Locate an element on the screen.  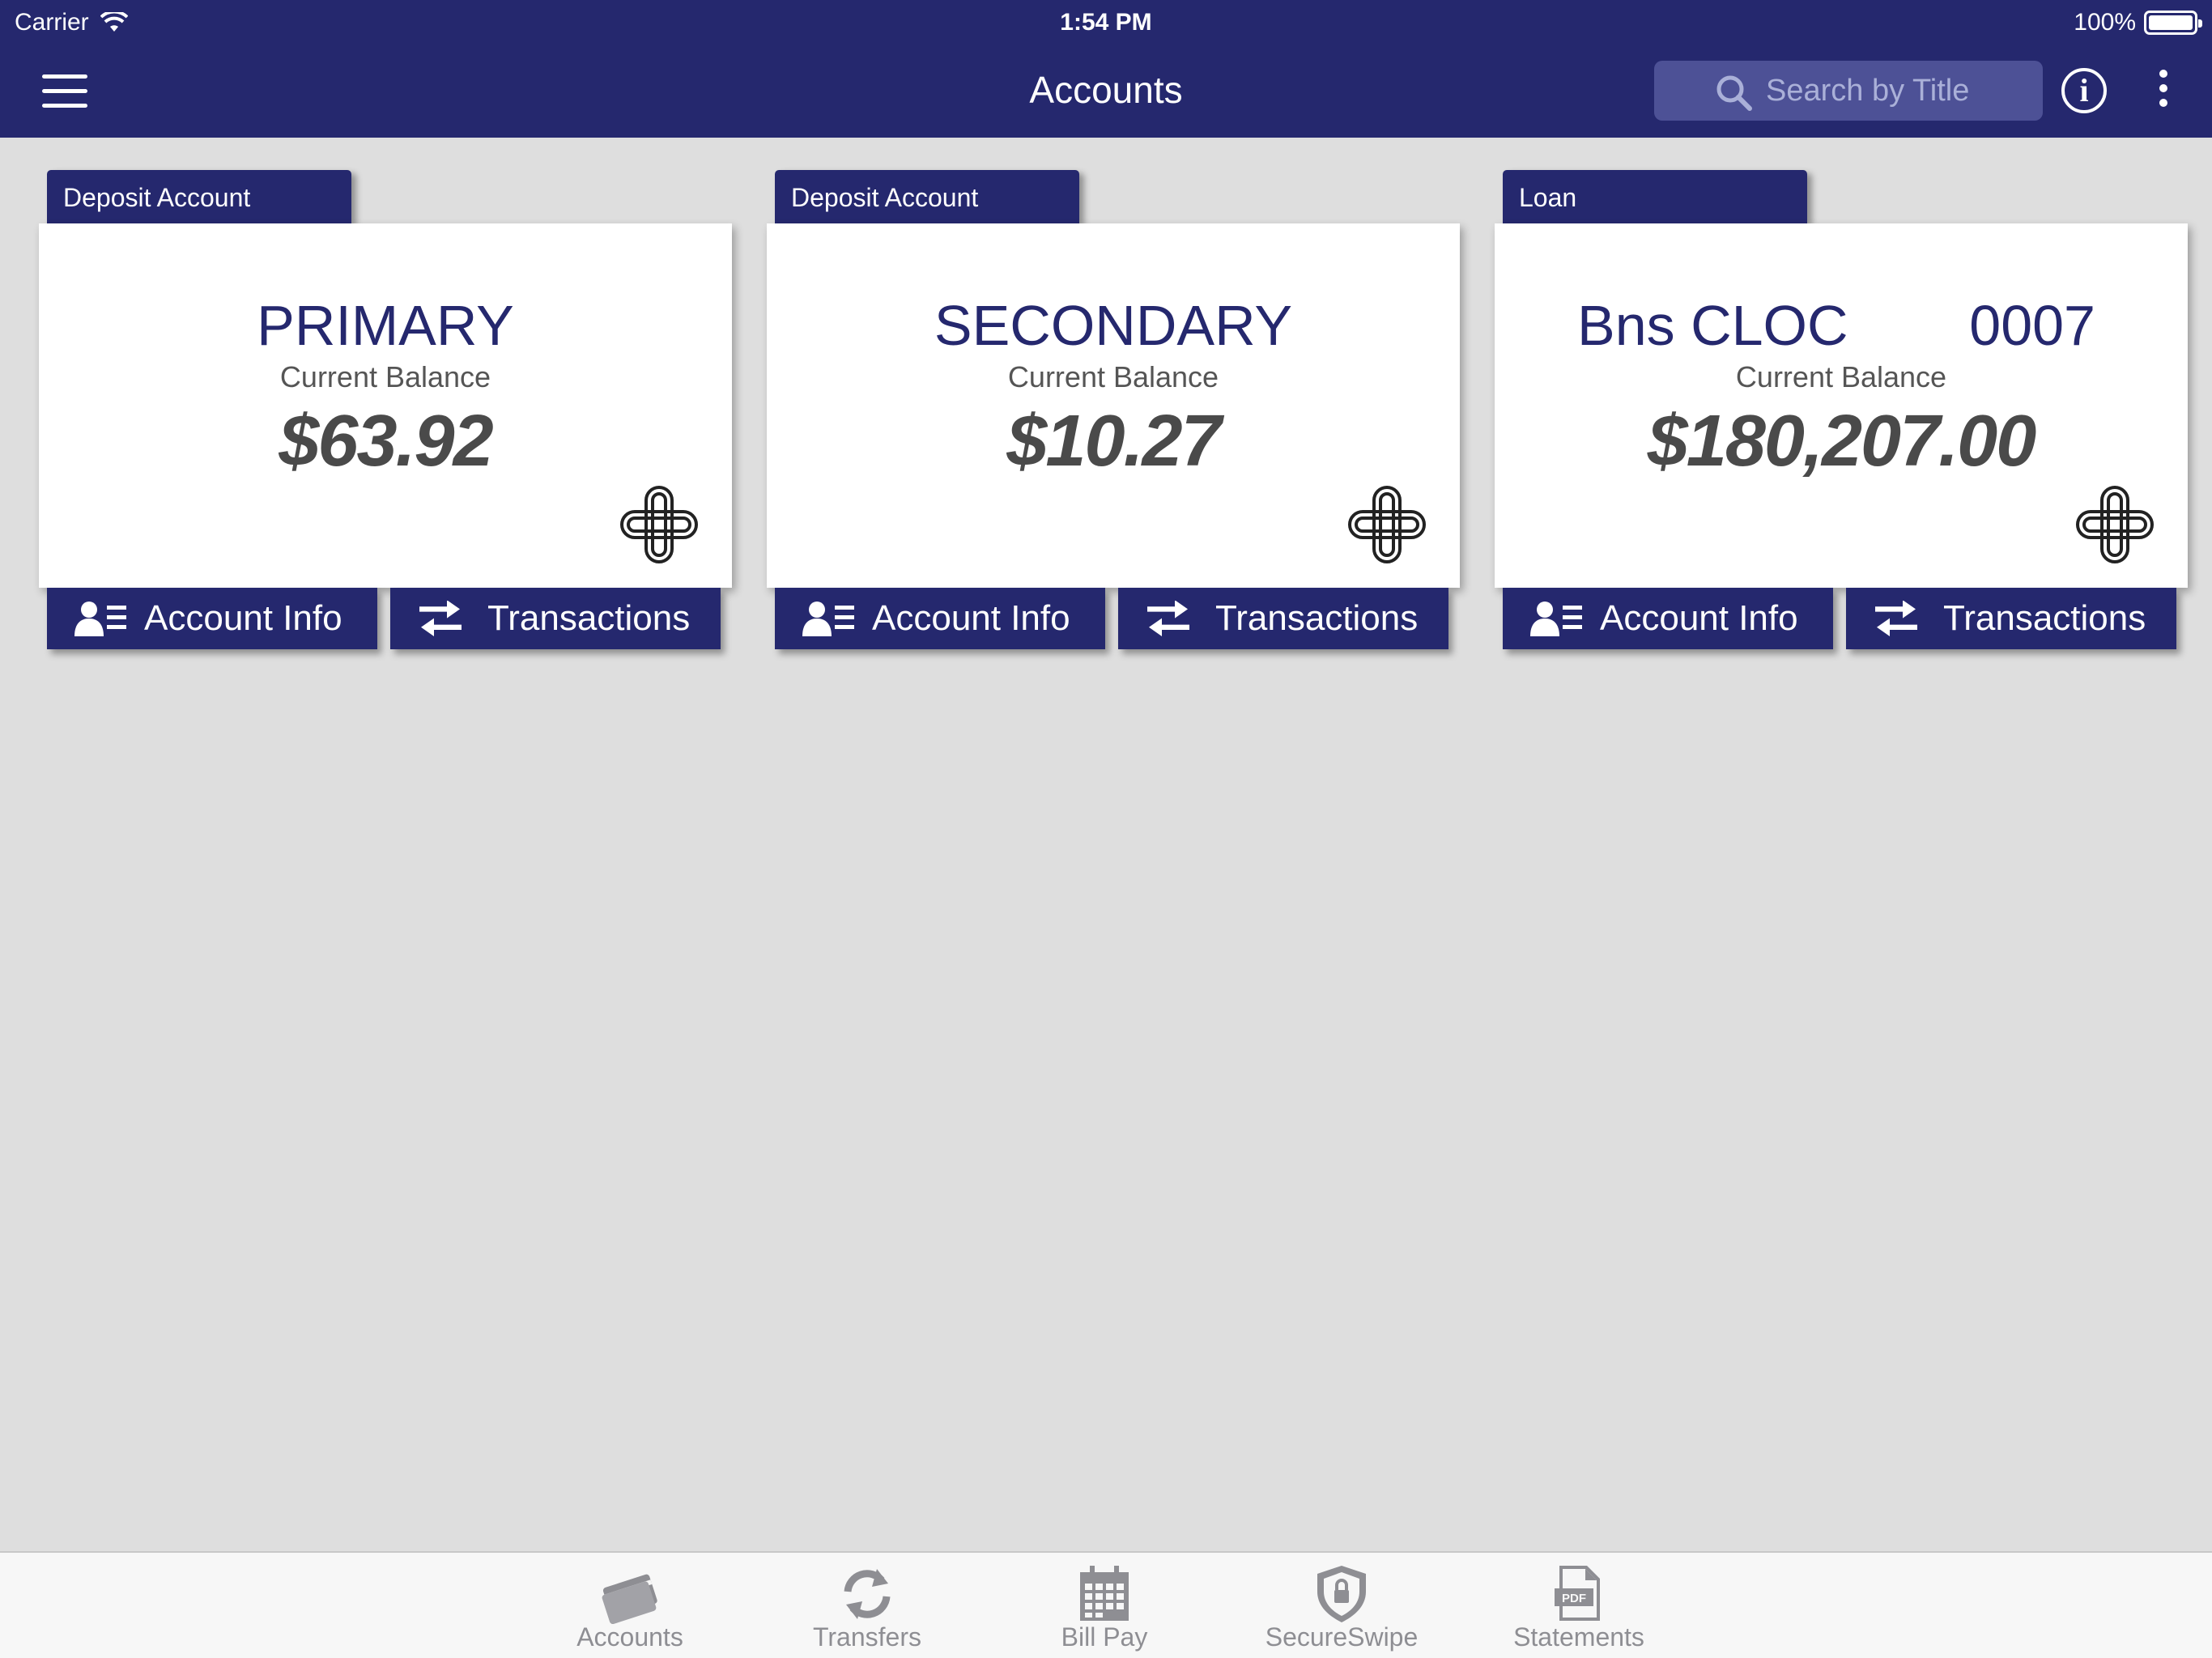
tab-label: Bill Pay is located at coordinates (1104, 1637).